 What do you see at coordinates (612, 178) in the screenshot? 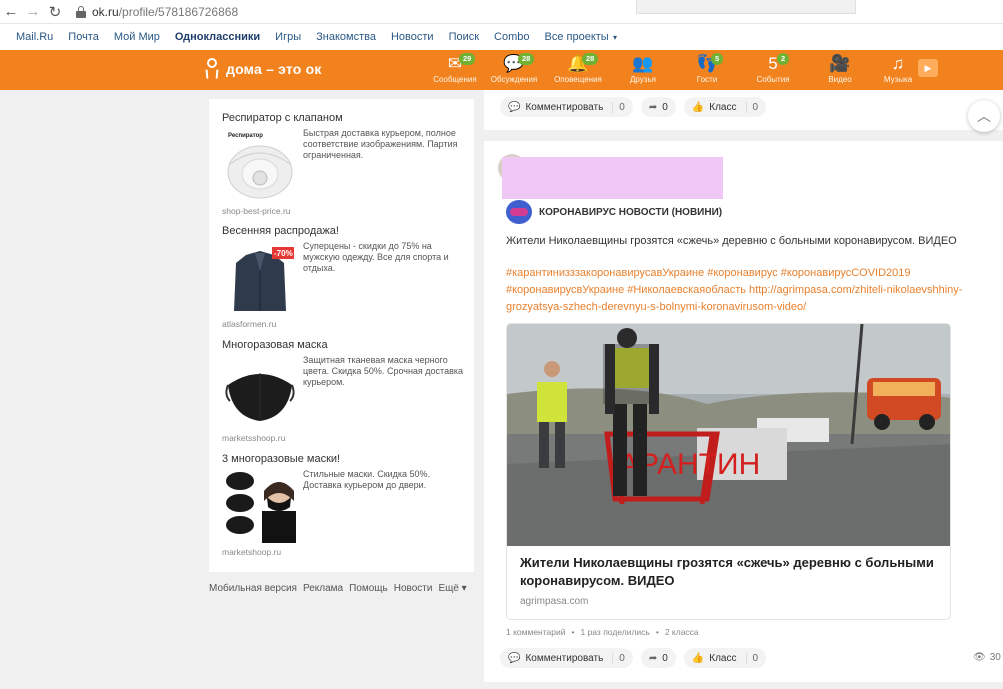
I see `redacted-author` at bounding box center [612, 178].